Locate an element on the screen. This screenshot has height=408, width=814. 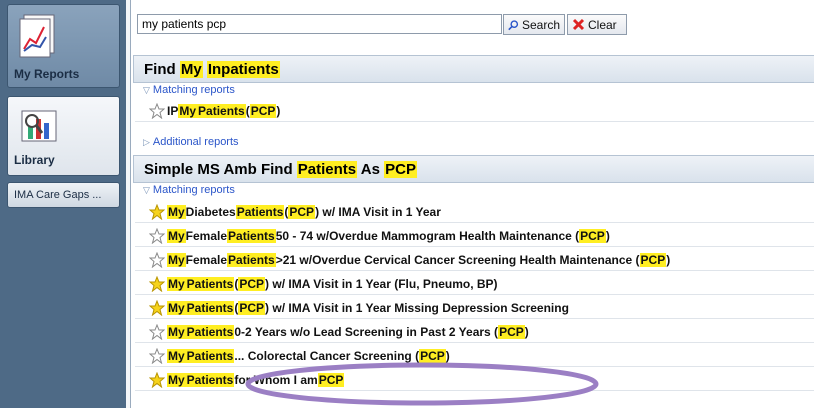
search-button-label: Search is located at coordinates (540, 24).